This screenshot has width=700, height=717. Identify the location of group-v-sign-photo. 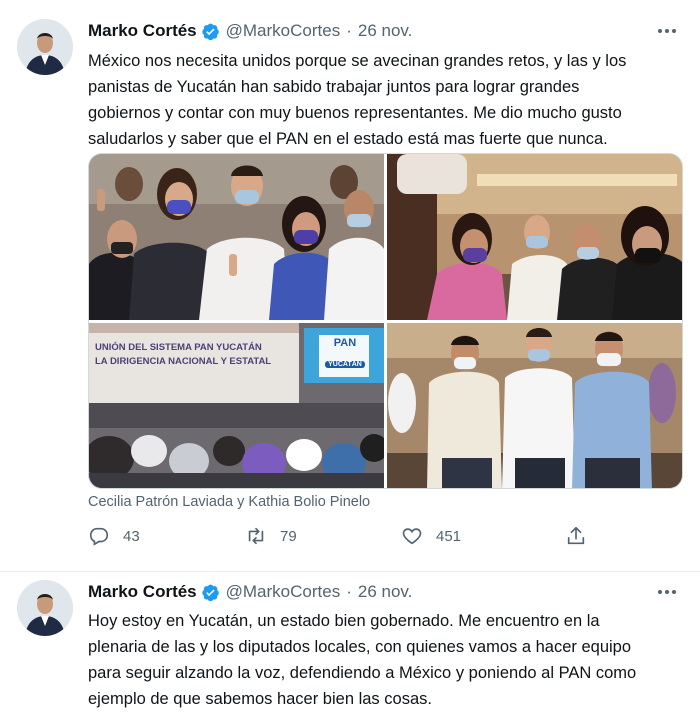
(236, 237).